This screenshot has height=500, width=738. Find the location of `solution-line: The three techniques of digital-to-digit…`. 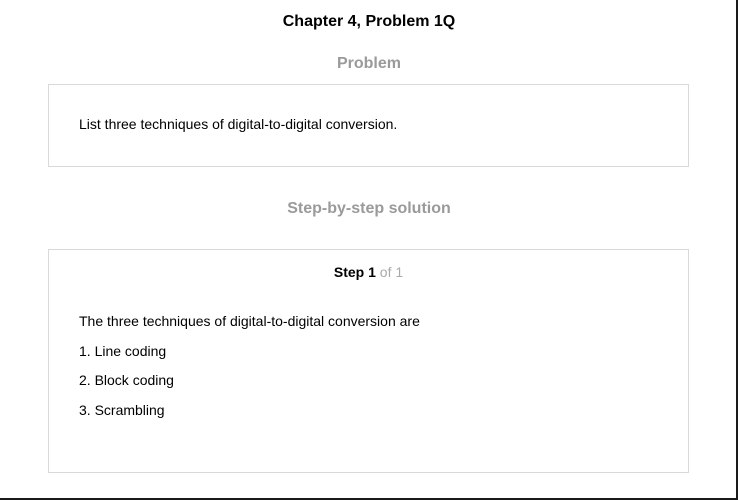

solution-line: The three techniques of digital-to-digit… is located at coordinates (249, 321).